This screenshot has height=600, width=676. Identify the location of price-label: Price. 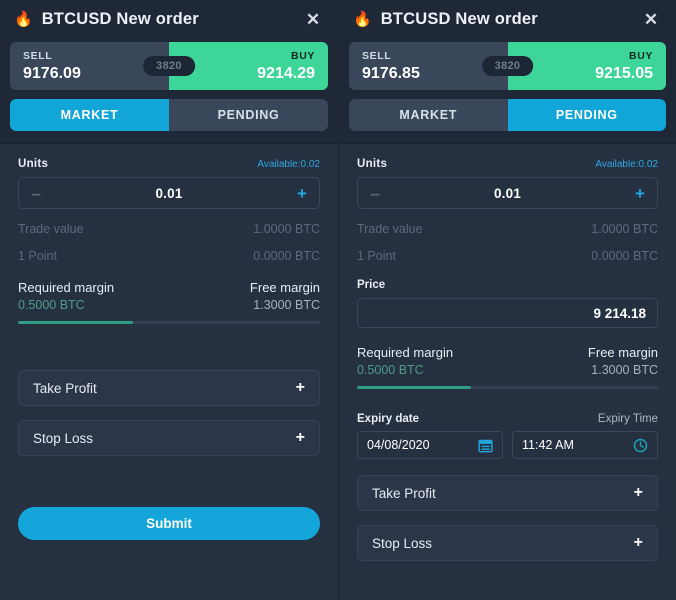
(371, 285).